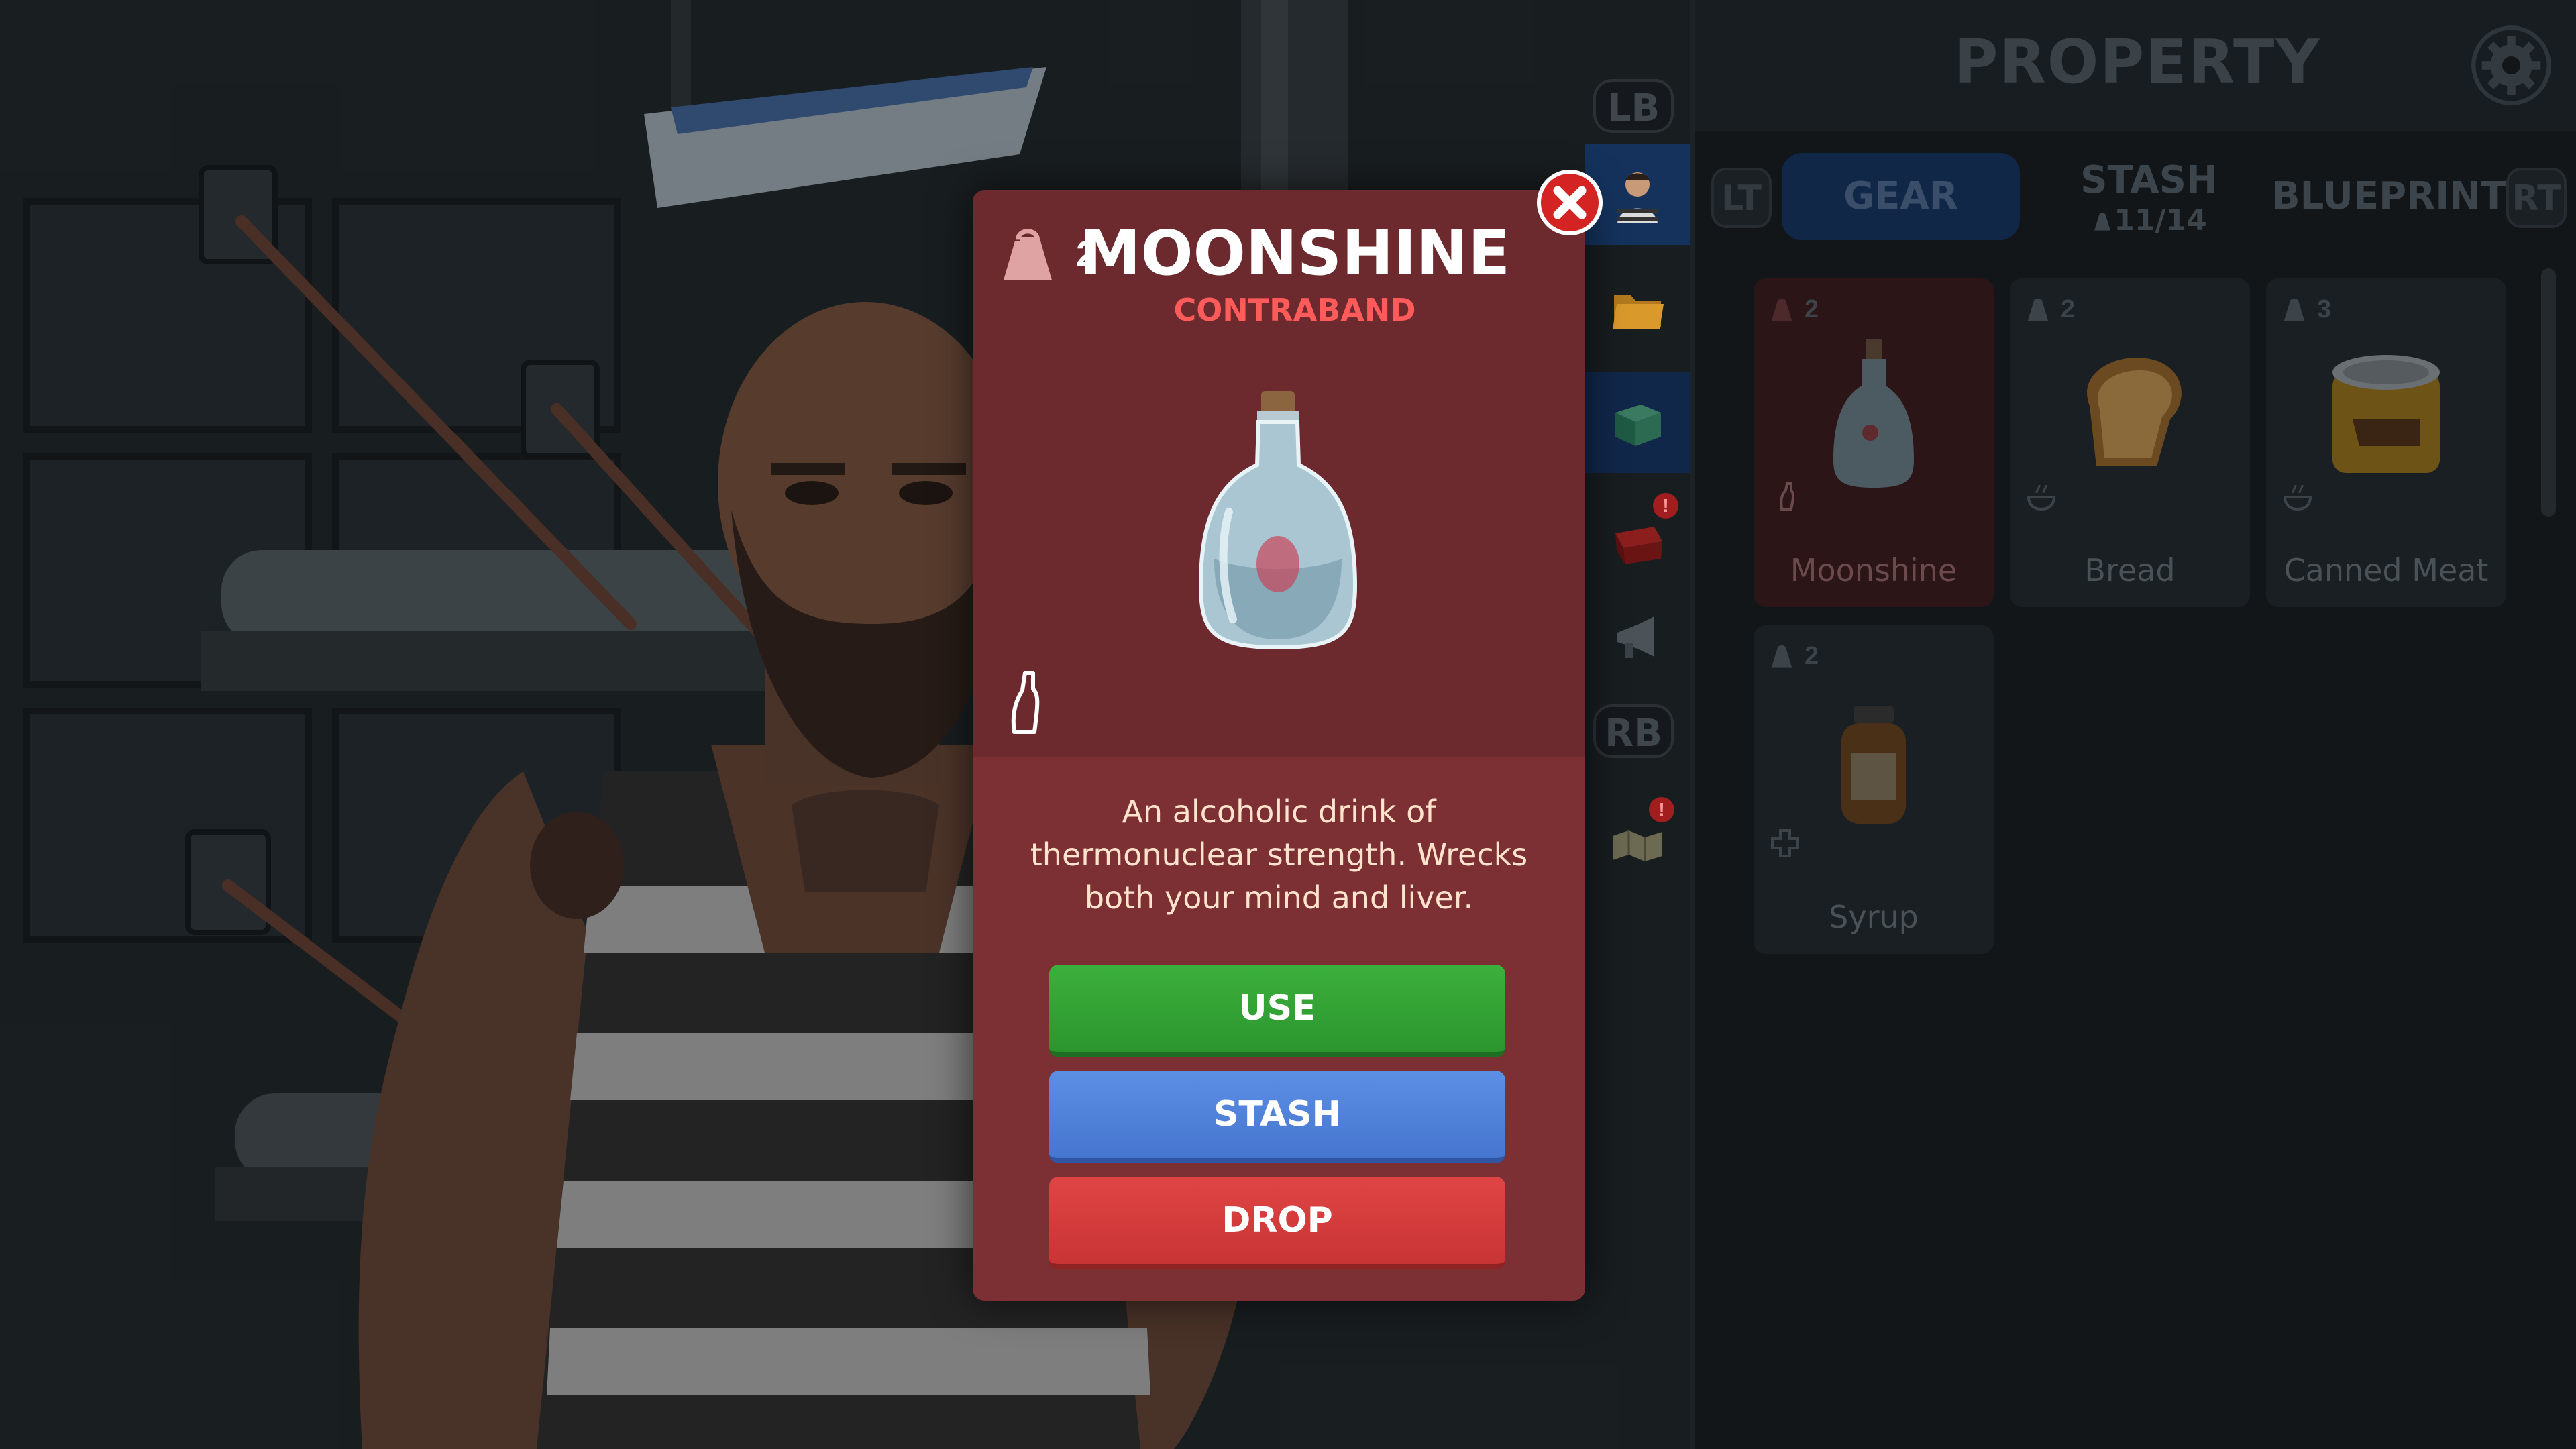 This screenshot has height=1449, width=2576. What do you see at coordinates (2511, 65) in the screenshot?
I see `gear-icon` at bounding box center [2511, 65].